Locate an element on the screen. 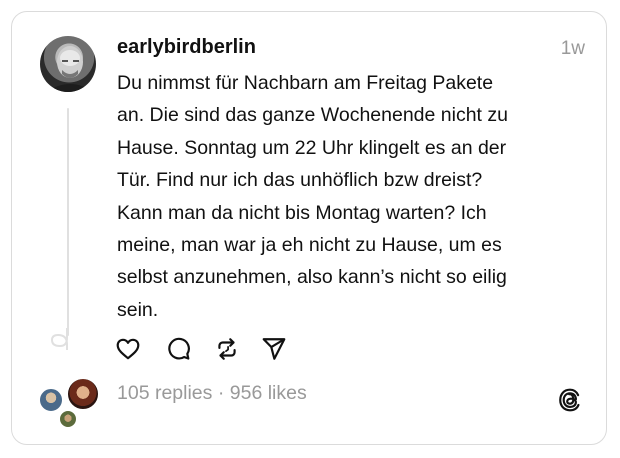  share-icon is located at coordinates (274, 349).